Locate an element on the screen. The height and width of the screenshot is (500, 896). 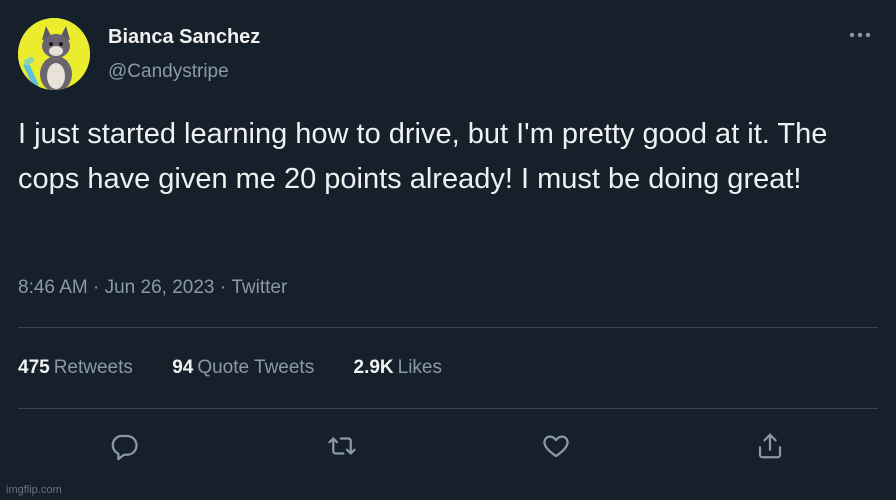
likes-label: Likes is located at coordinates (419, 367).